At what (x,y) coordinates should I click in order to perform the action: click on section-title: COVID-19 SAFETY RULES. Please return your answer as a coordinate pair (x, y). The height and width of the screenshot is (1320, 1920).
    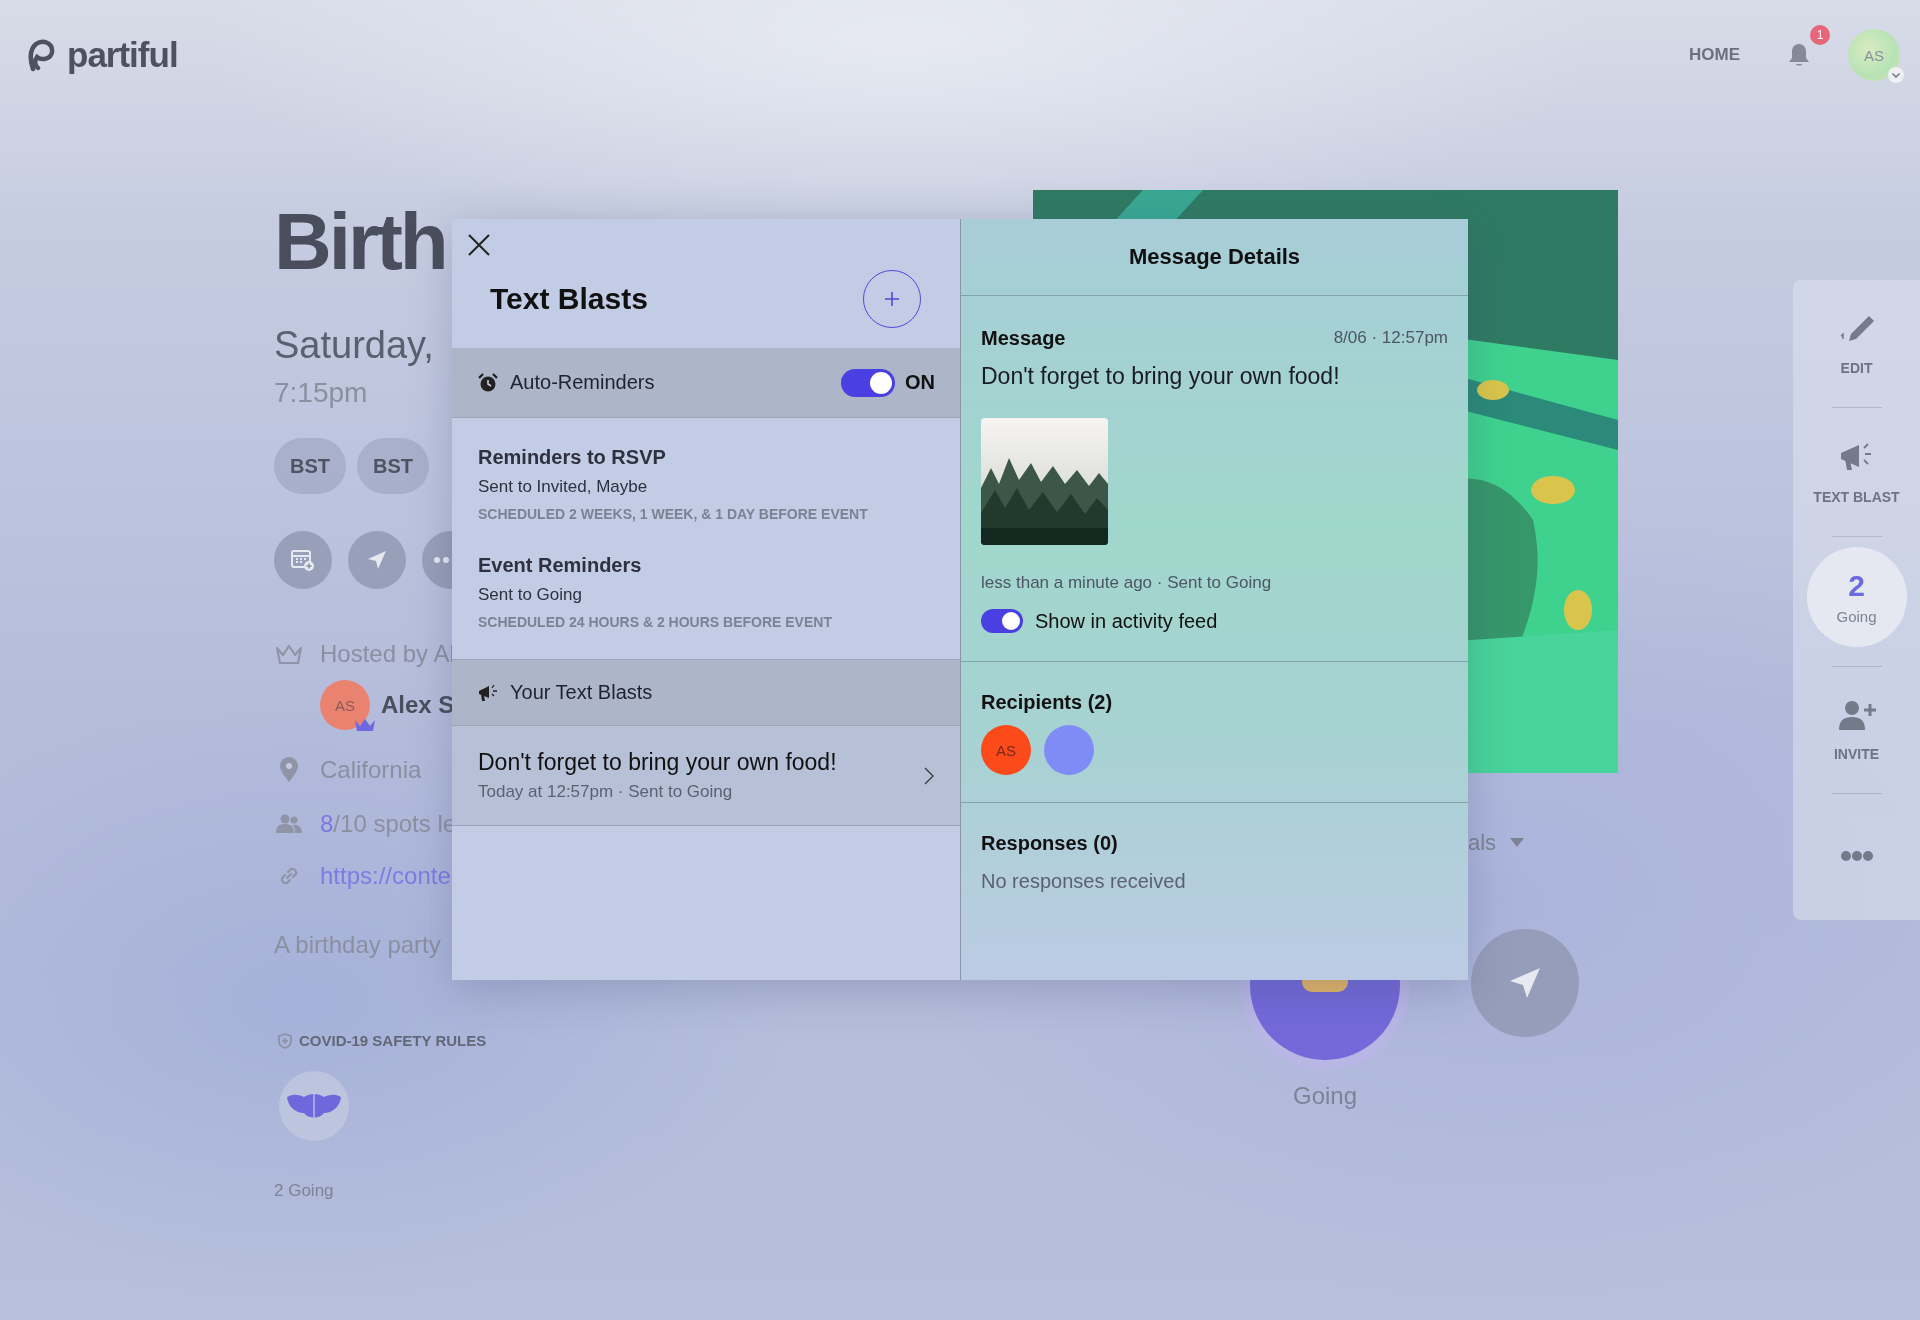
    Looking at the image, I should click on (393, 1040).